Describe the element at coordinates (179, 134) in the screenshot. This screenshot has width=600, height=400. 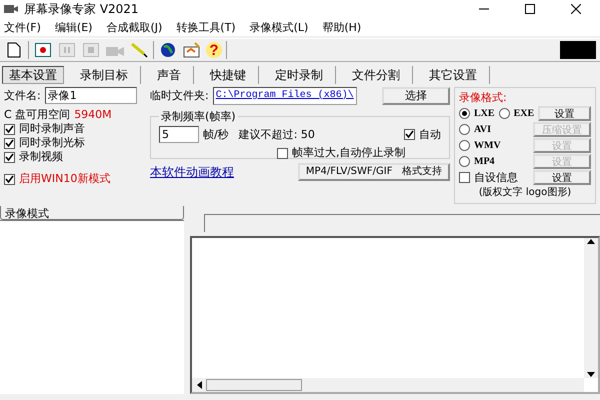
I see `frame-rate-field: 5` at that location.